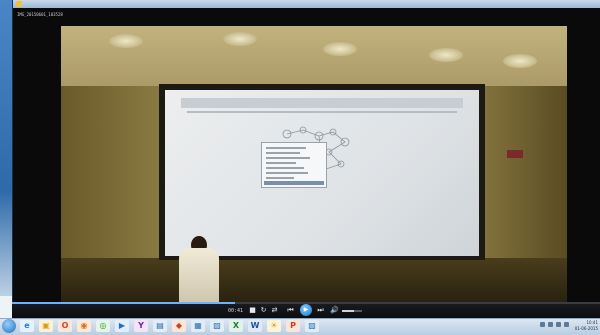 This screenshot has width=600, height=335. What do you see at coordinates (40, 14) in the screenshot?
I see `file-name: IMG_20150601_103528` at bounding box center [40, 14].